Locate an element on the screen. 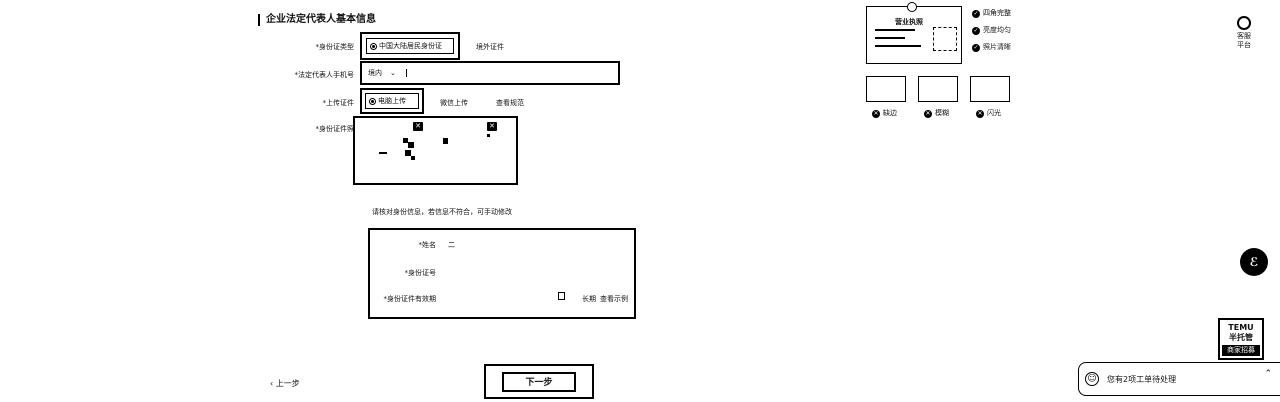 The height and width of the screenshot is (402, 1280). id-type-option-mainland: 中国大陆居民身份证 is located at coordinates (410, 46).